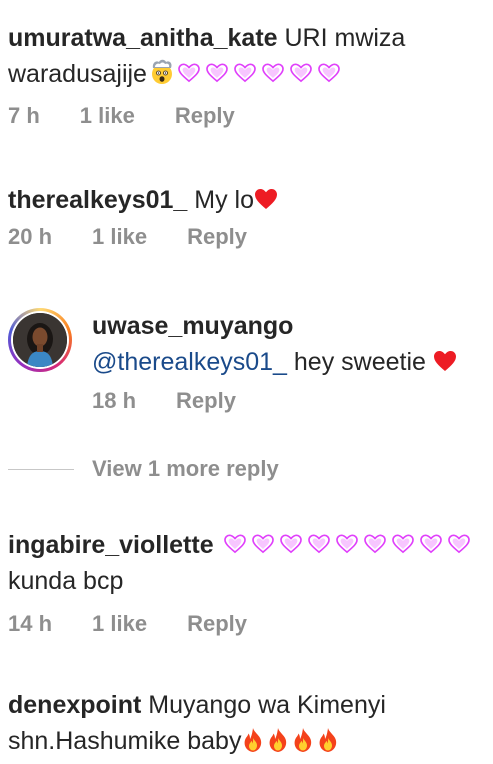  What do you see at coordinates (185, 468) in the screenshot?
I see `view-more-label: View 1 more reply` at bounding box center [185, 468].